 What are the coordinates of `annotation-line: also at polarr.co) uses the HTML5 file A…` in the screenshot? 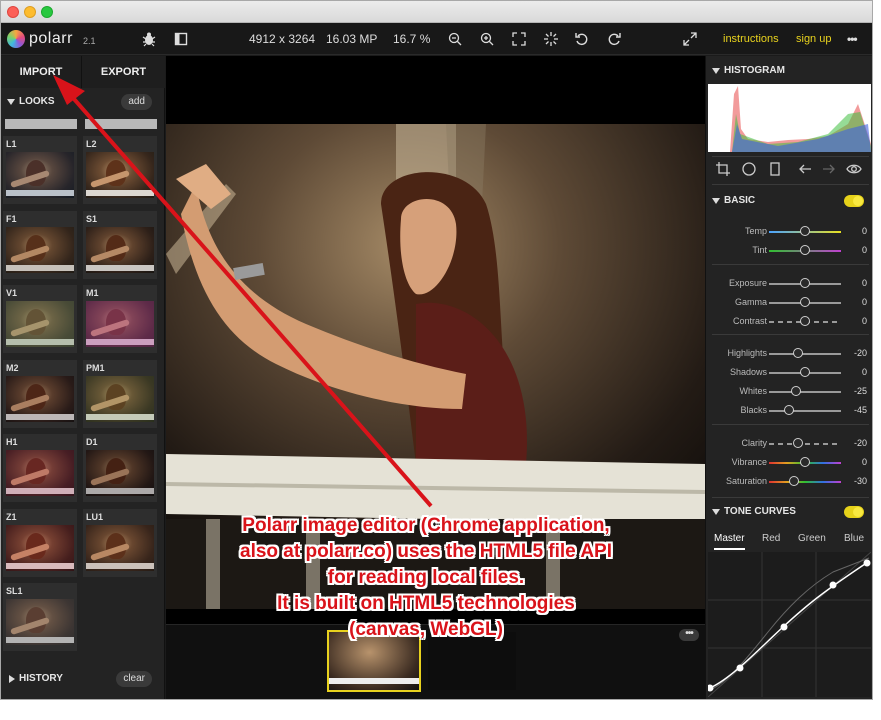 It's located at (426, 551).